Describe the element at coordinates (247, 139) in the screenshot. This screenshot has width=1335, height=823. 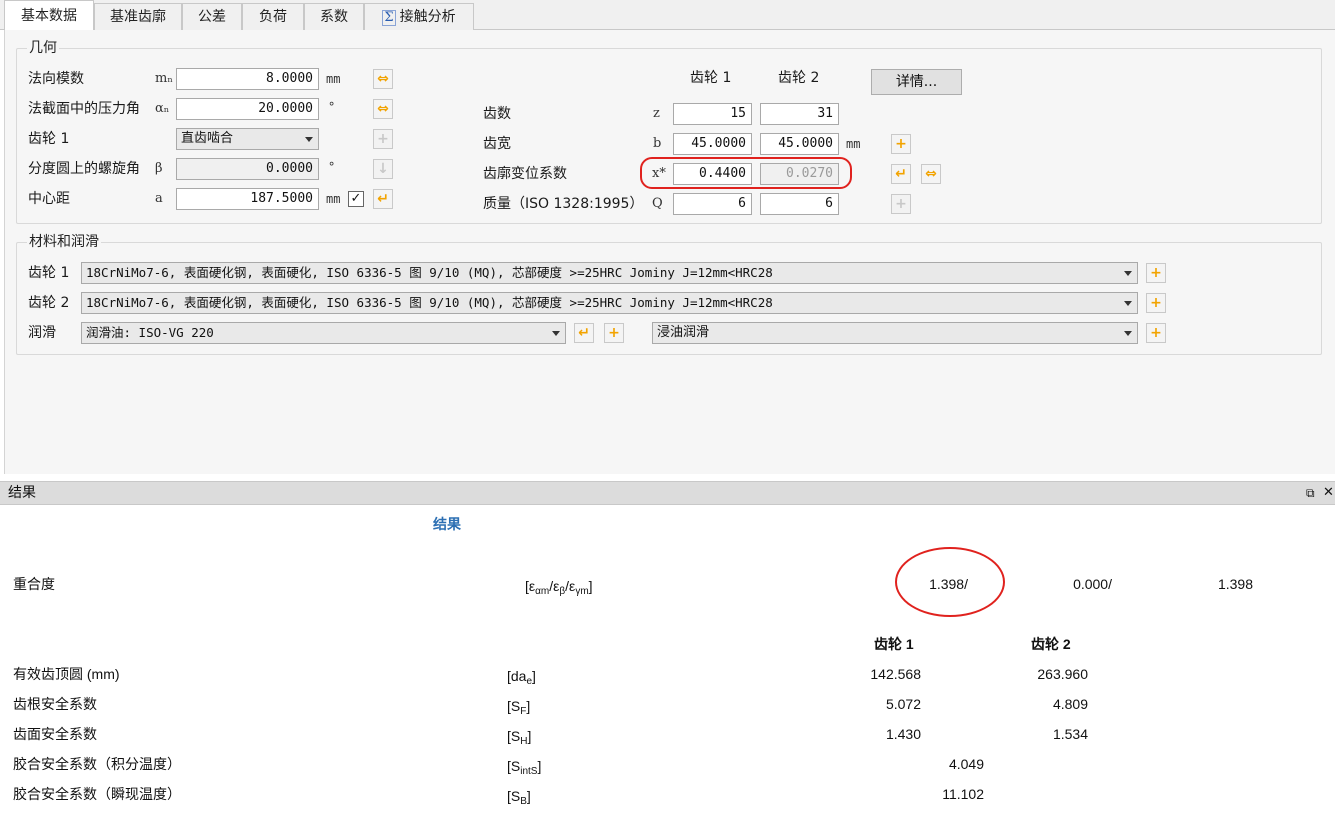
I see `gear-mesh-type-select: 直齿啮合` at that location.